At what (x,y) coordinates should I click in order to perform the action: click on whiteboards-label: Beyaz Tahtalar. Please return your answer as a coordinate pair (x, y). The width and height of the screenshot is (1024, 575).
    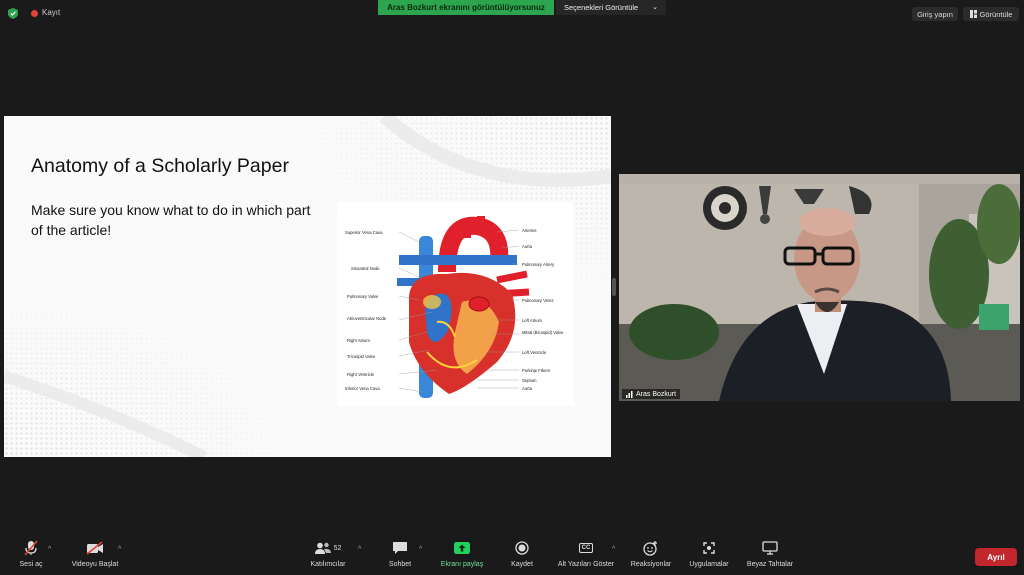
    Looking at the image, I should click on (770, 564).